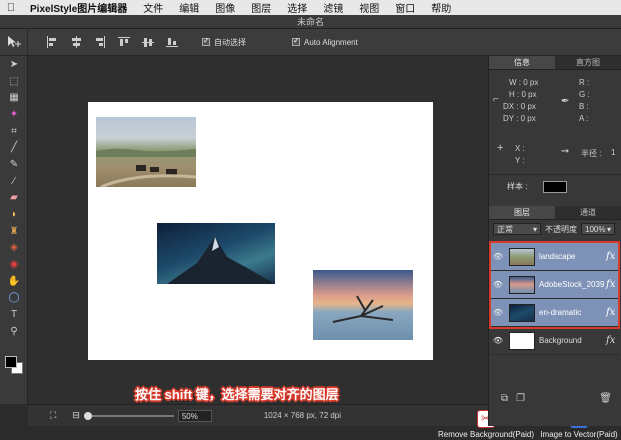 Image resolution: width=621 pixels, height=440 pixels. Describe the element at coordinates (124, 42) in the screenshot. I see `align-top-icon` at that location.